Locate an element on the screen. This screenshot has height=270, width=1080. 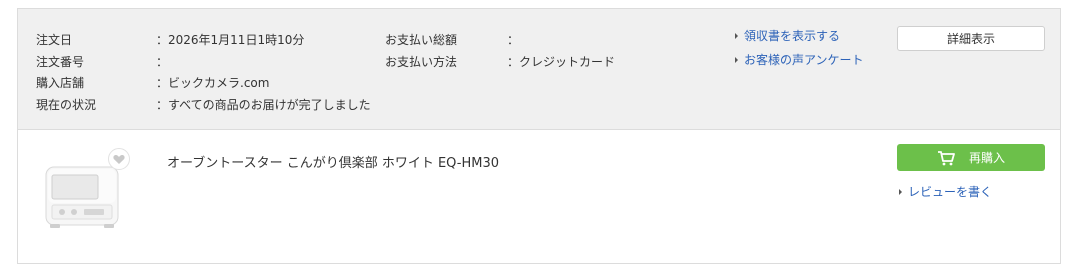
product-name-link: オーブントースター こんがり倶楽部 ホワイト EQ-HM30 is located at coordinates (333, 161).